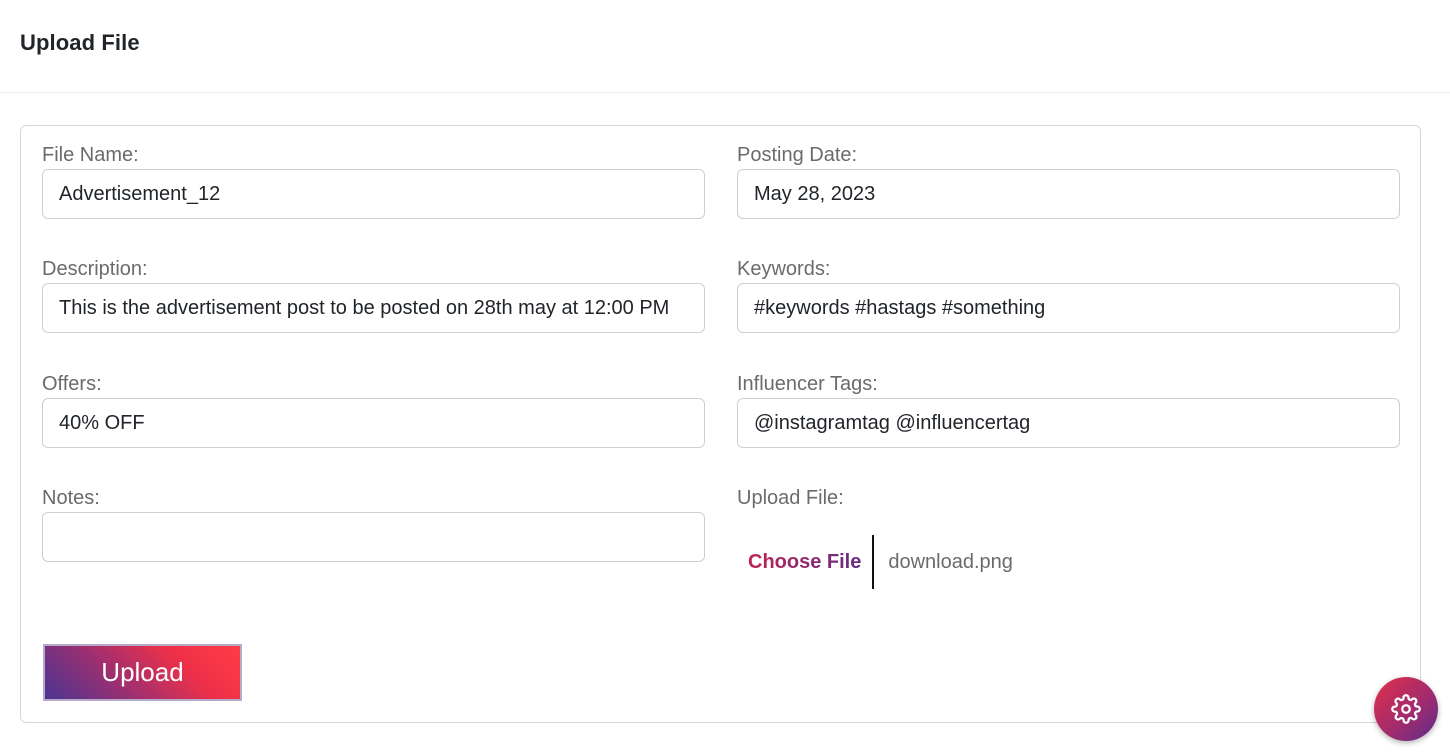 Image resolution: width=1450 pixels, height=755 pixels. Describe the element at coordinates (725, 46) in the screenshot. I see `page-header: Upload File` at that location.